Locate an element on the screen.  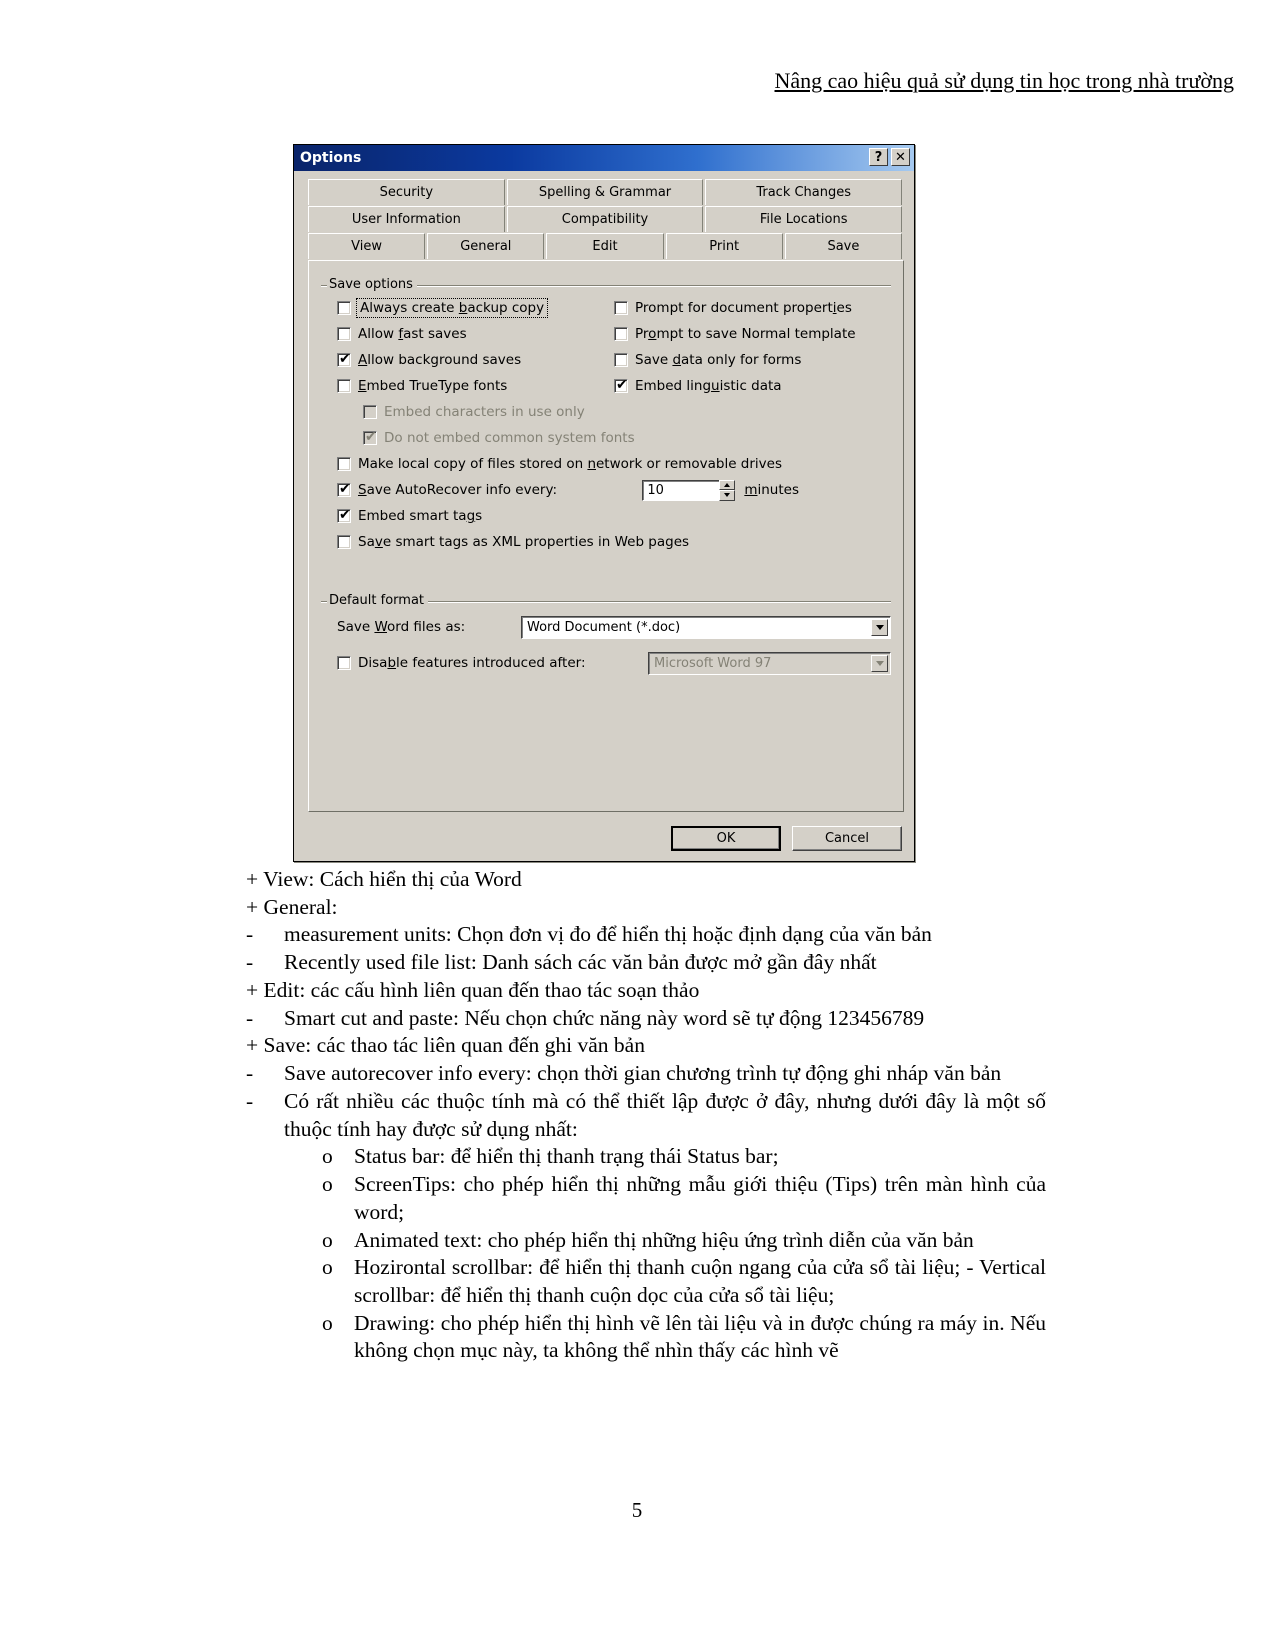
checkbox-label: Allow background saves is located at coordinates (440, 360).